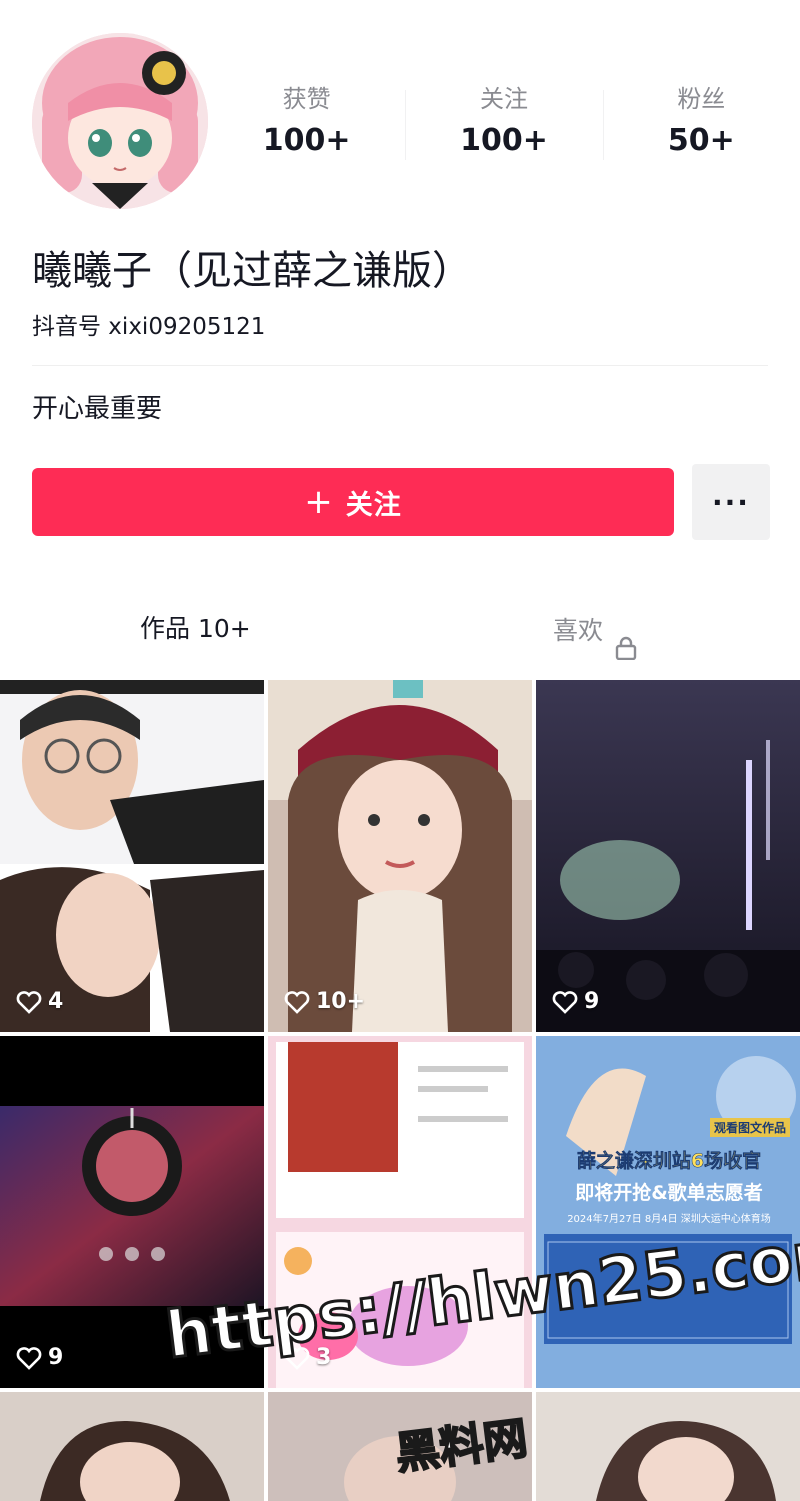  I want to click on stat-following-label: 关注, so click(503, 99).